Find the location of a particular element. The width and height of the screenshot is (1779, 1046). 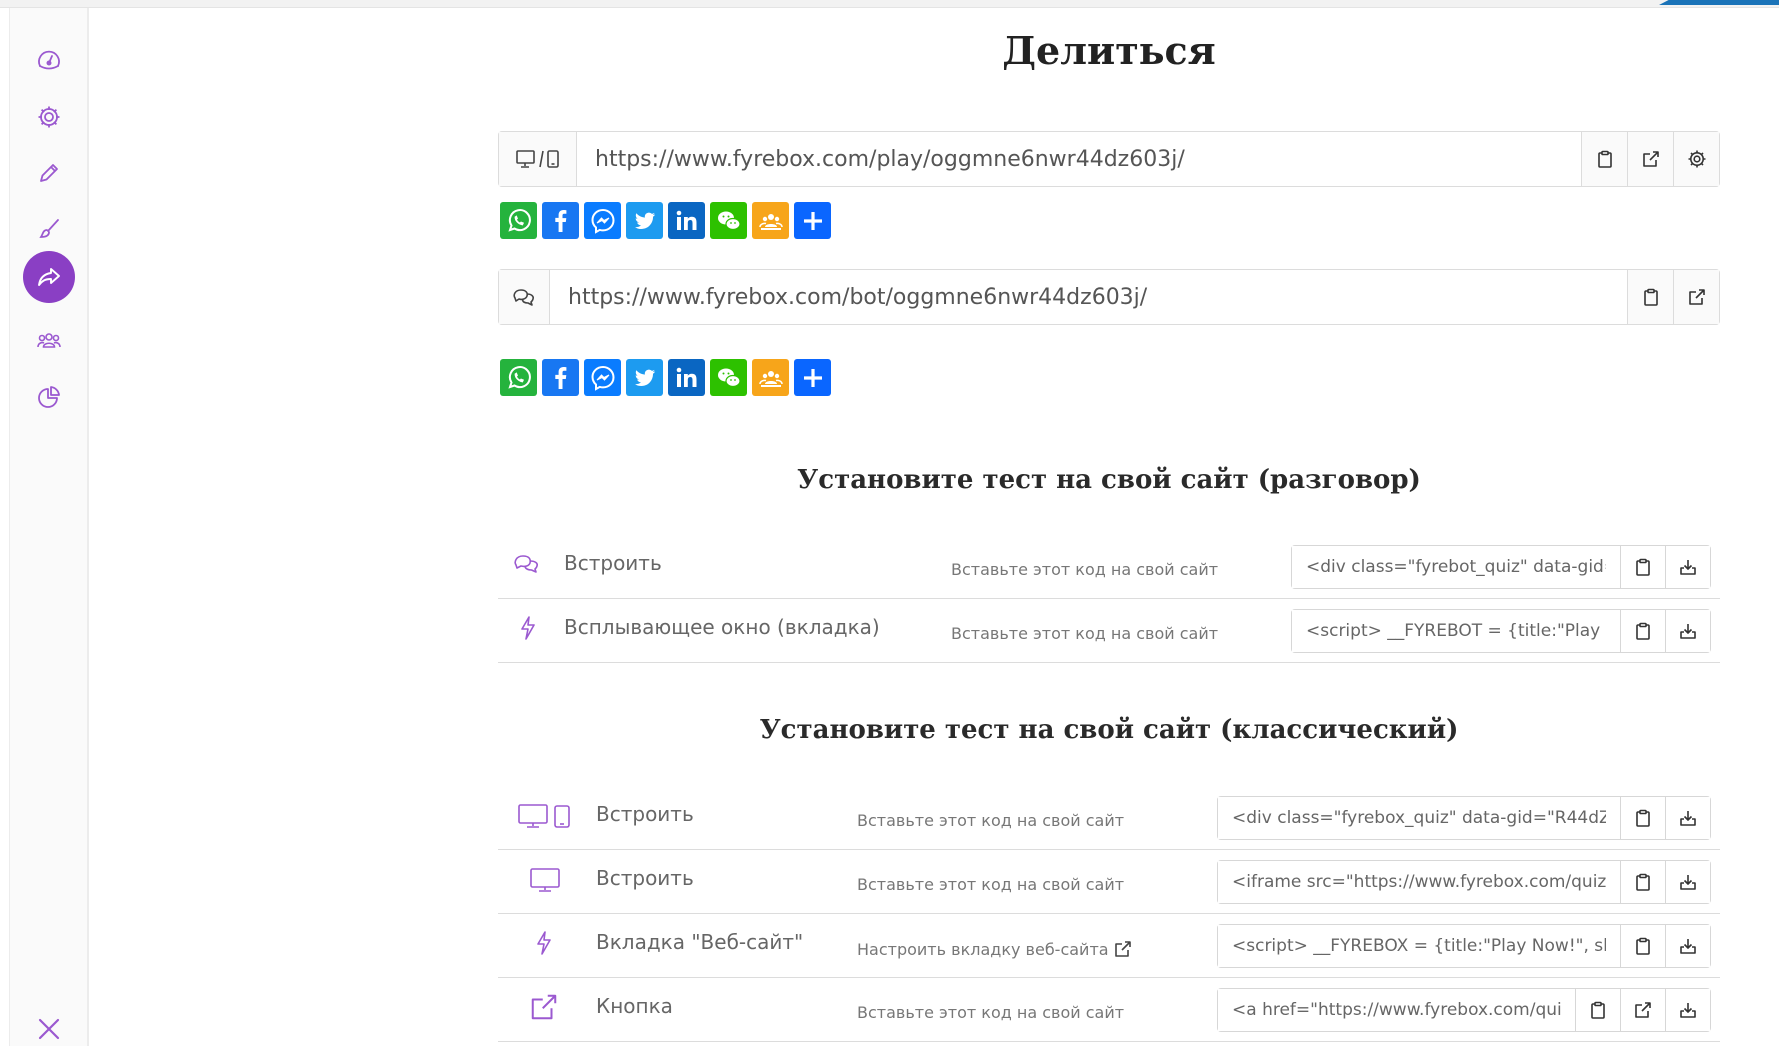

messenger-icon is located at coordinates (602, 378).